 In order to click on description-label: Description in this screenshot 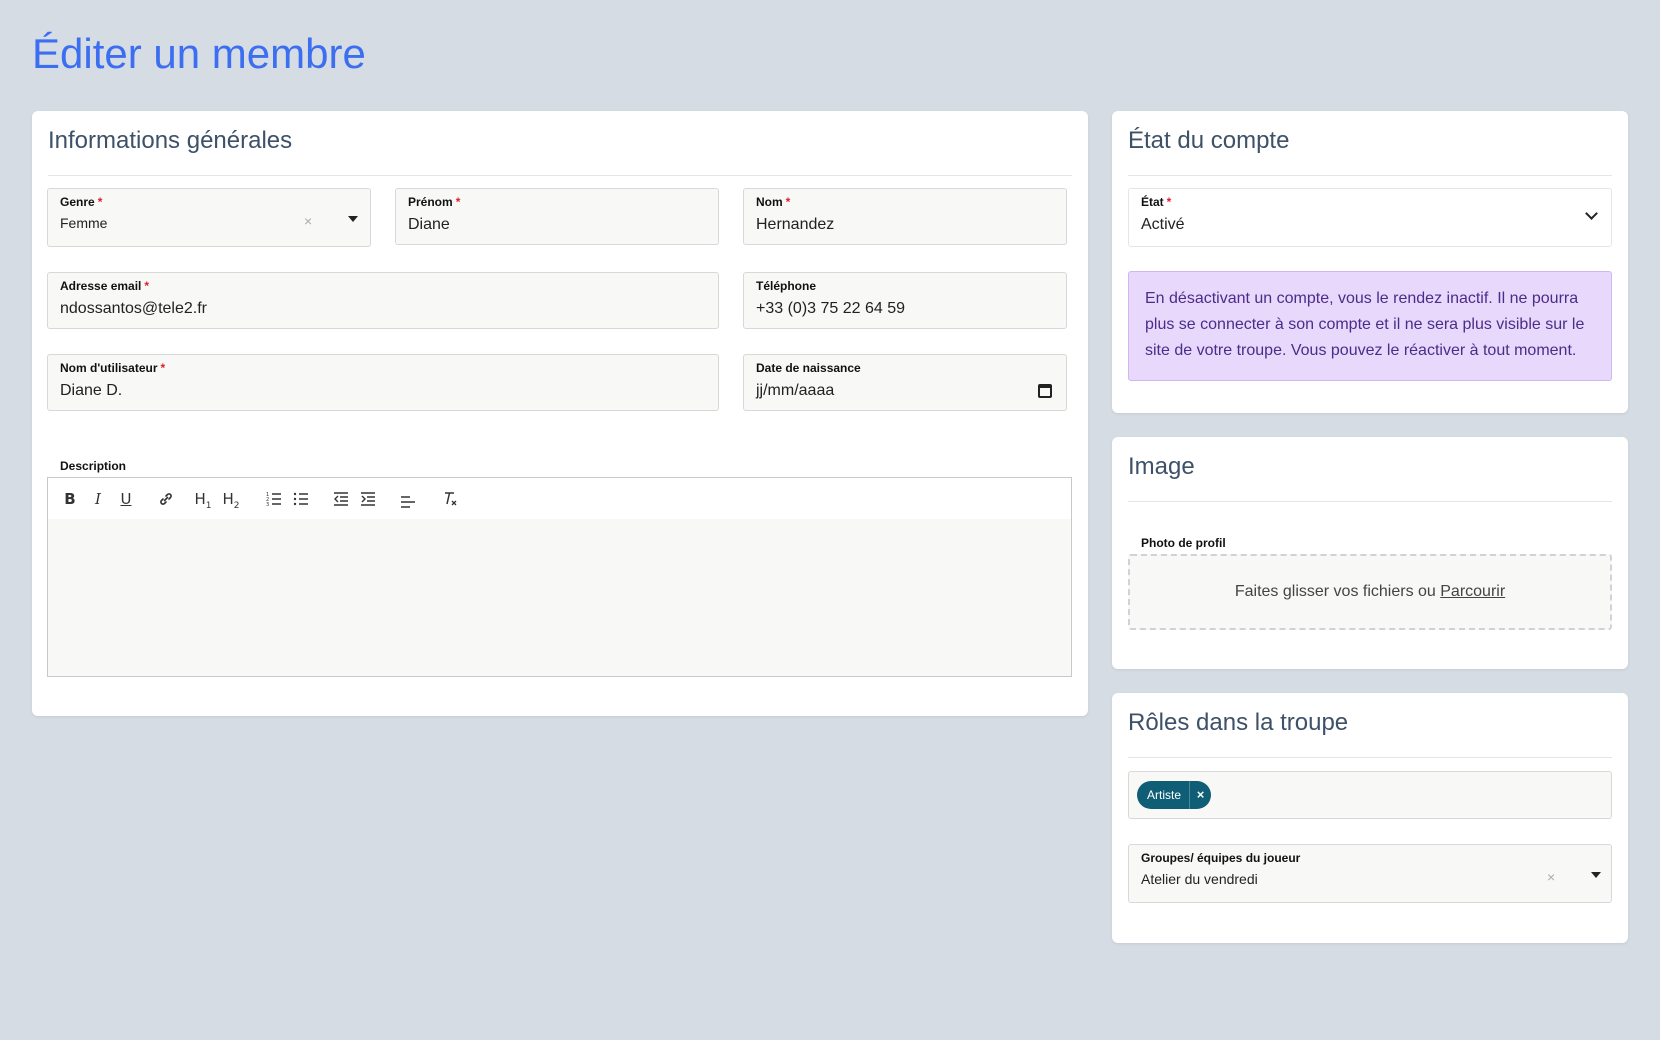, I will do `click(93, 466)`.